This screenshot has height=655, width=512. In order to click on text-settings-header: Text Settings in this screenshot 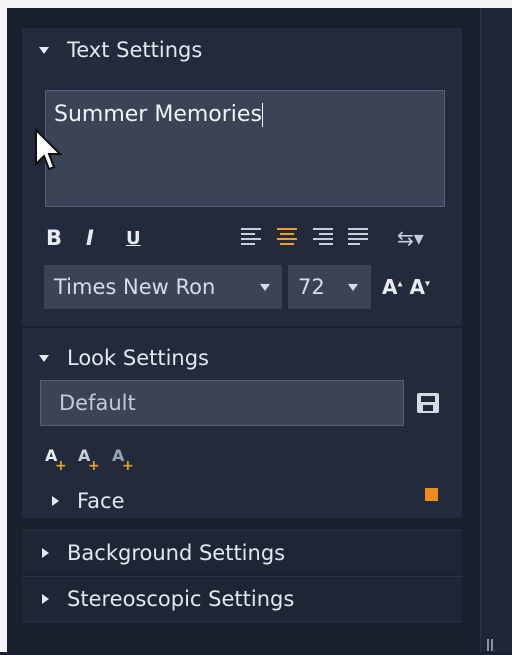, I will do `click(112, 50)`.